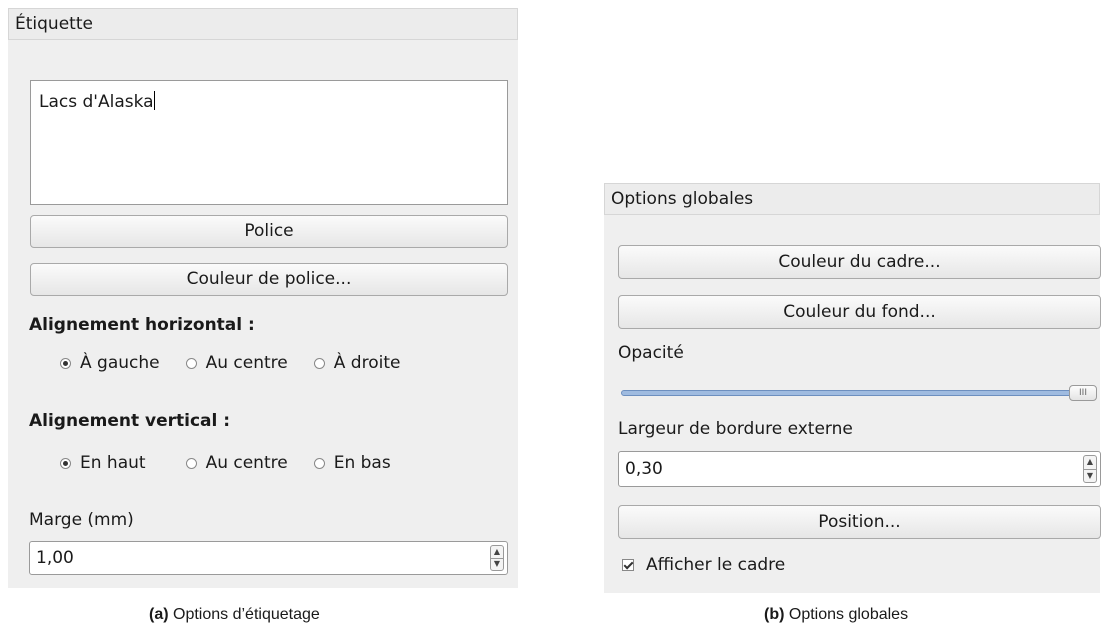 The height and width of the screenshot is (627, 1106). I want to click on caption-b-text: Options globales, so click(848, 614).